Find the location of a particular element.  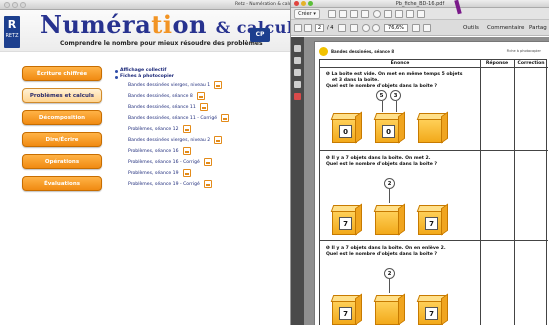

tree-item: Bandes dessinées vierges, niveau 2 is located at coordinates (172, 140).